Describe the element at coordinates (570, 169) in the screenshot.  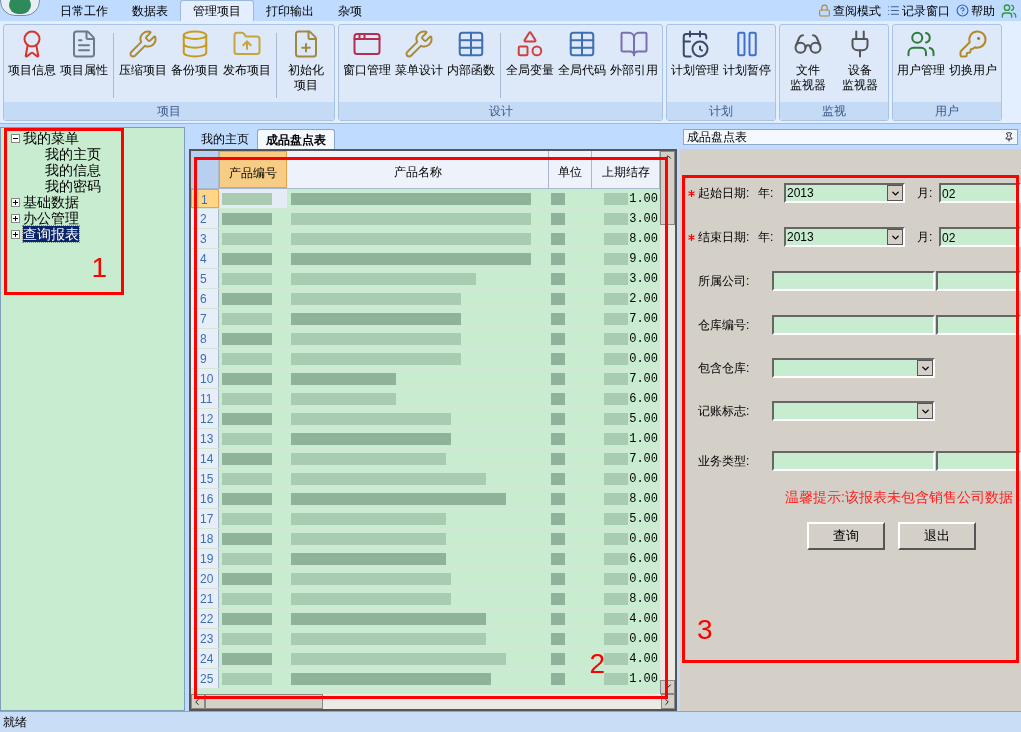
I see `column-header: 单位` at that location.